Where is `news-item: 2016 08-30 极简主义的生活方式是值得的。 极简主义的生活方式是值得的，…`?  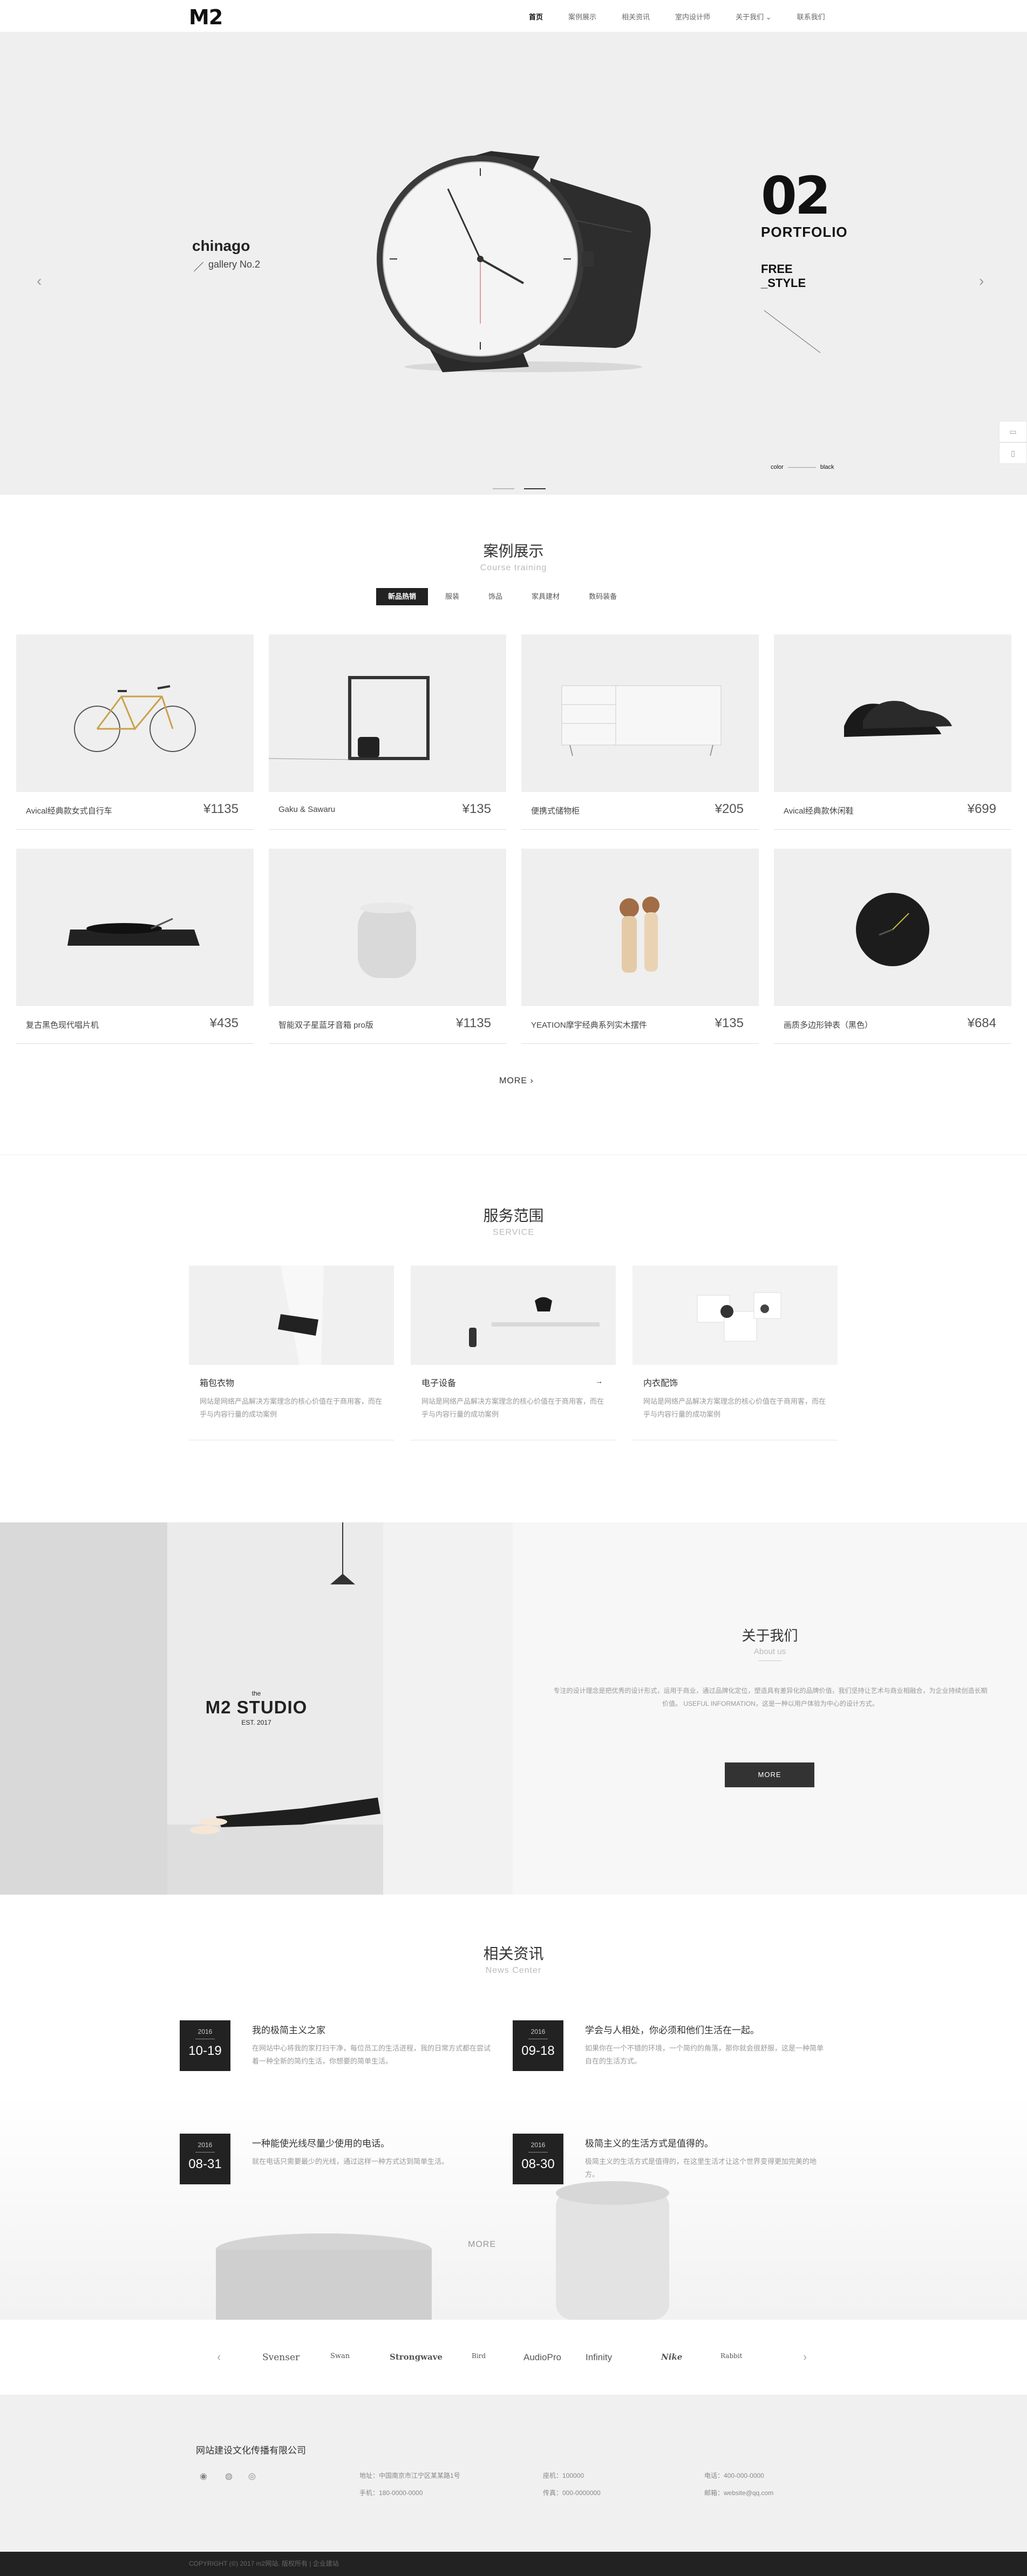 news-item: 2016 08-30 极简主义的生活方式是值得的。 极简主义的生活方式是值得的，… is located at coordinates (677, 2163).